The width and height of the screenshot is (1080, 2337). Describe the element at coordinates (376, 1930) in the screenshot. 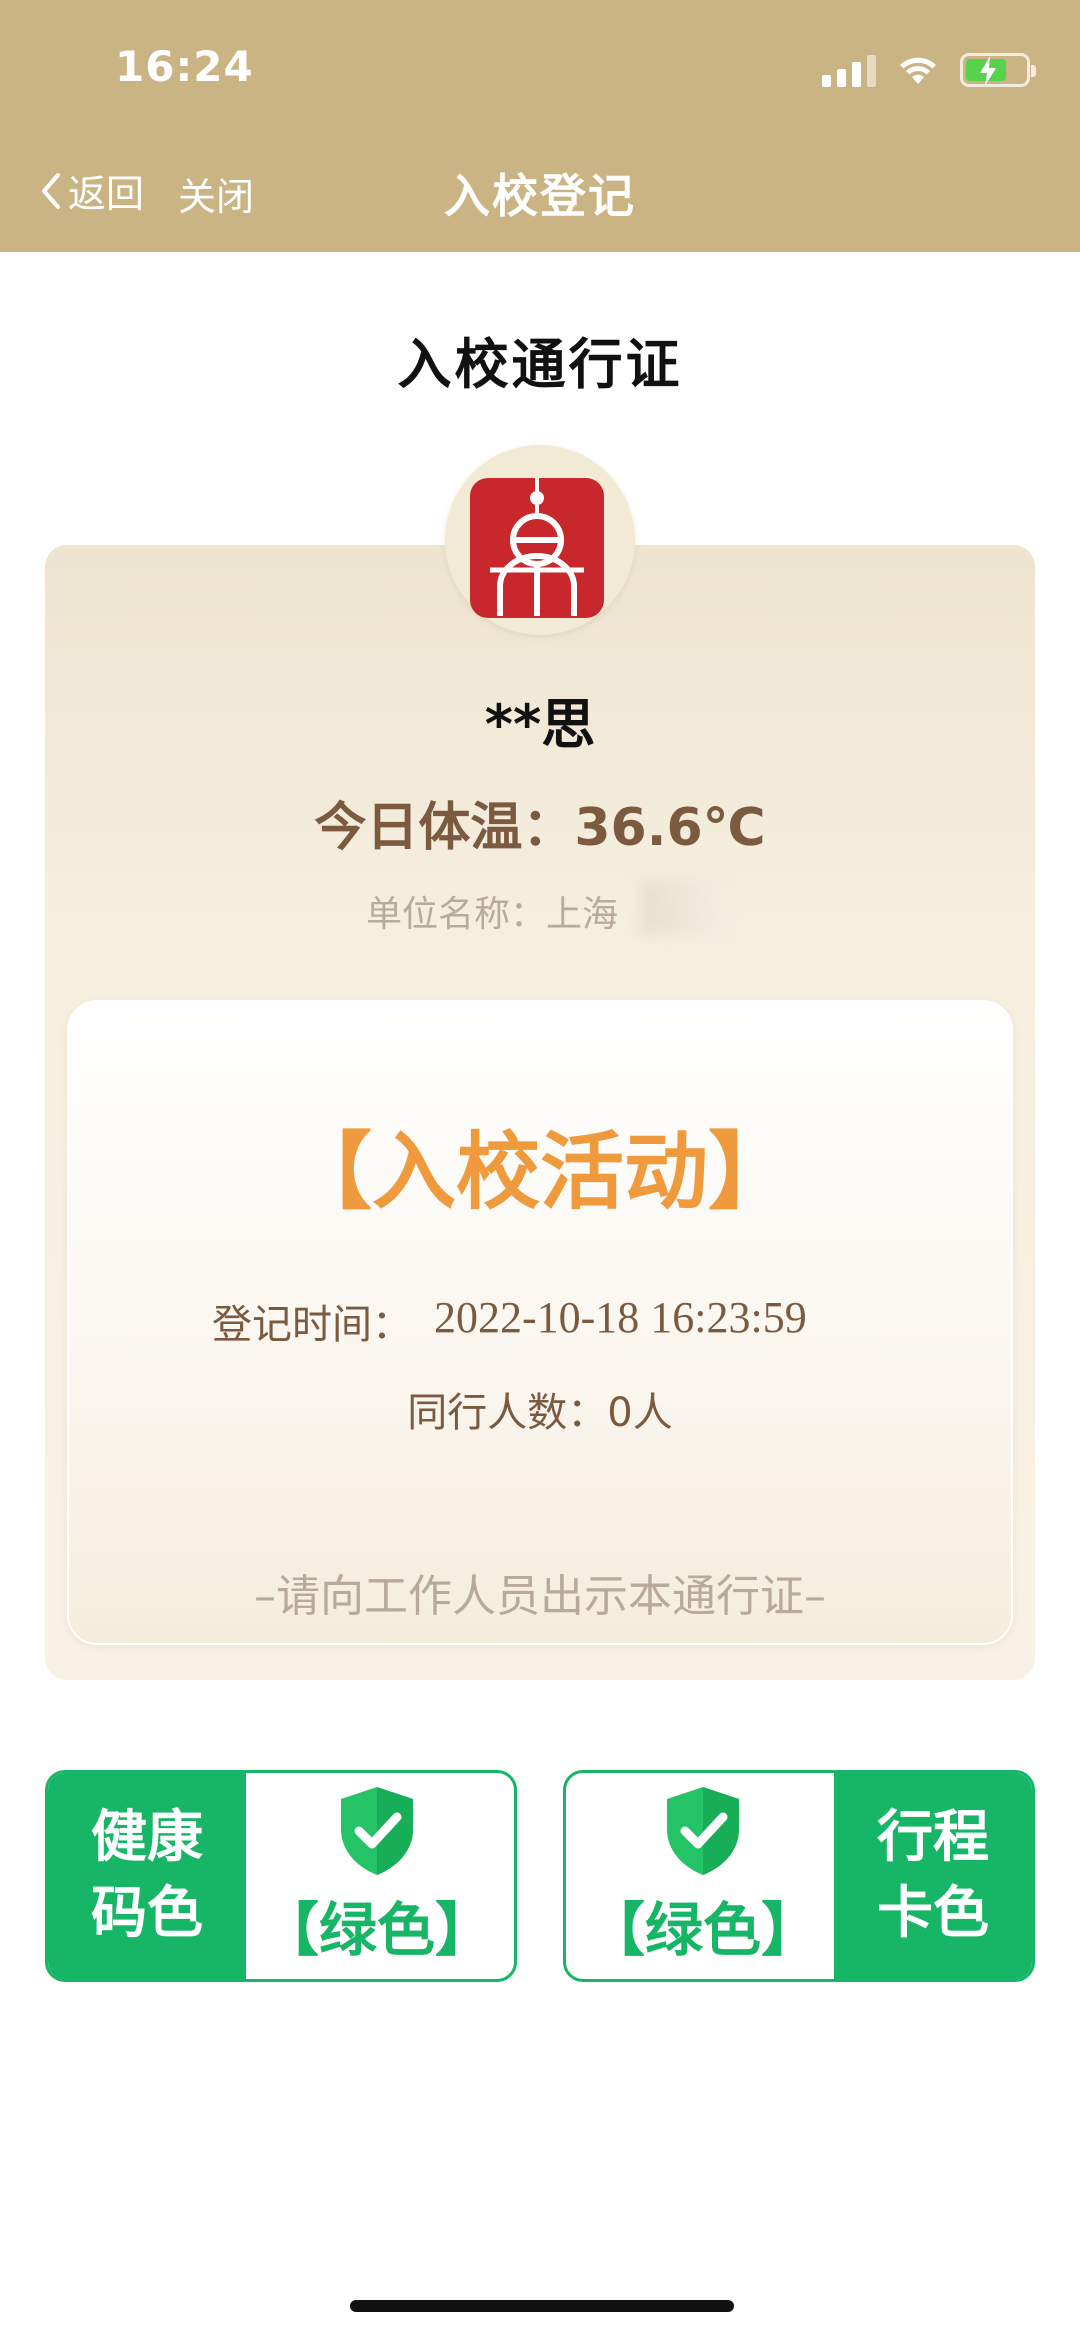

I see `health-code-color: 【绿色】` at that location.